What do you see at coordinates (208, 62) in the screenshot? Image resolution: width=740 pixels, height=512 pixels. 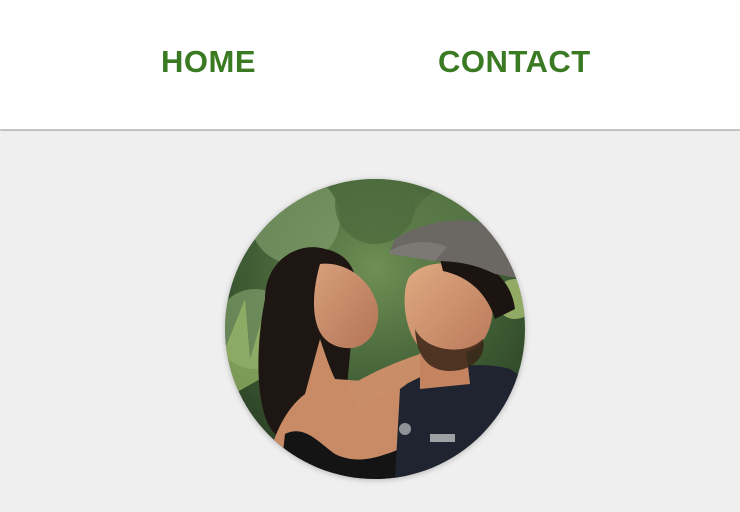 I see `nav-home-link: HOME` at bounding box center [208, 62].